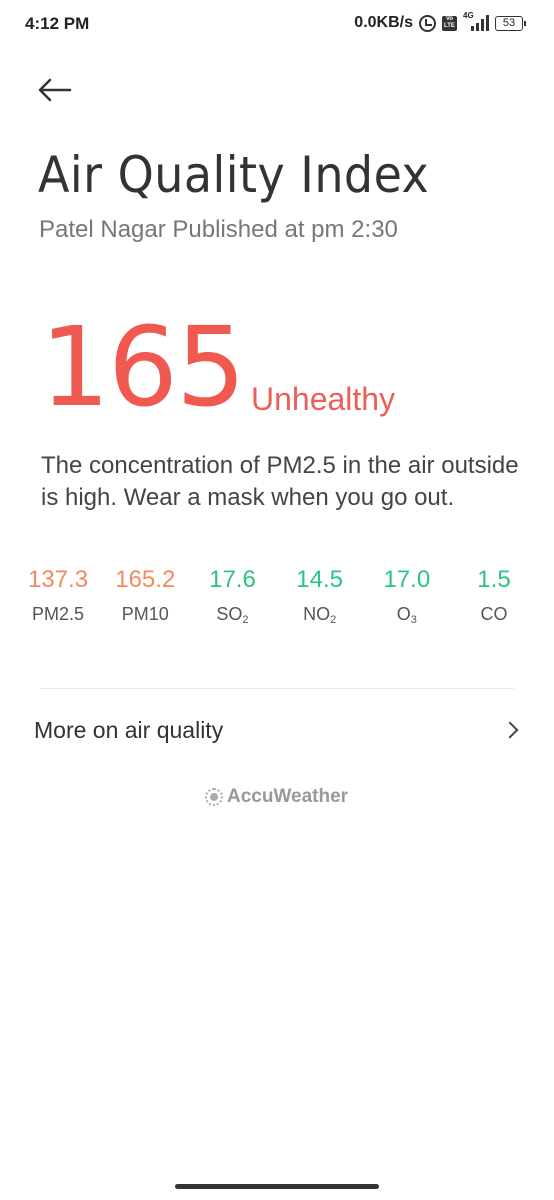 The height and width of the screenshot is (1200, 554). Describe the element at coordinates (468, 15) in the screenshot. I see `network-type: 4G` at that location.